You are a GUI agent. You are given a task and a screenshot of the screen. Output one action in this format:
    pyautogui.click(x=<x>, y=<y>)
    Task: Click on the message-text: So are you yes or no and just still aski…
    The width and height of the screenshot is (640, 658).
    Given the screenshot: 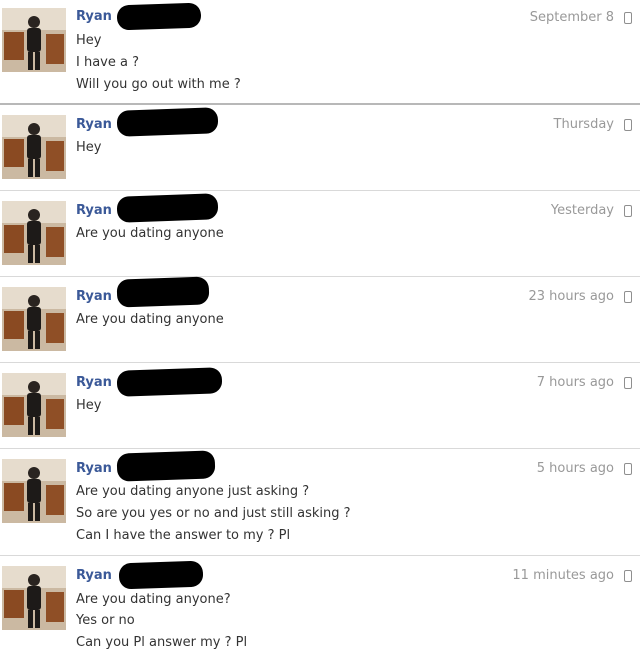 What is the action you would take?
    pyautogui.click(x=213, y=513)
    